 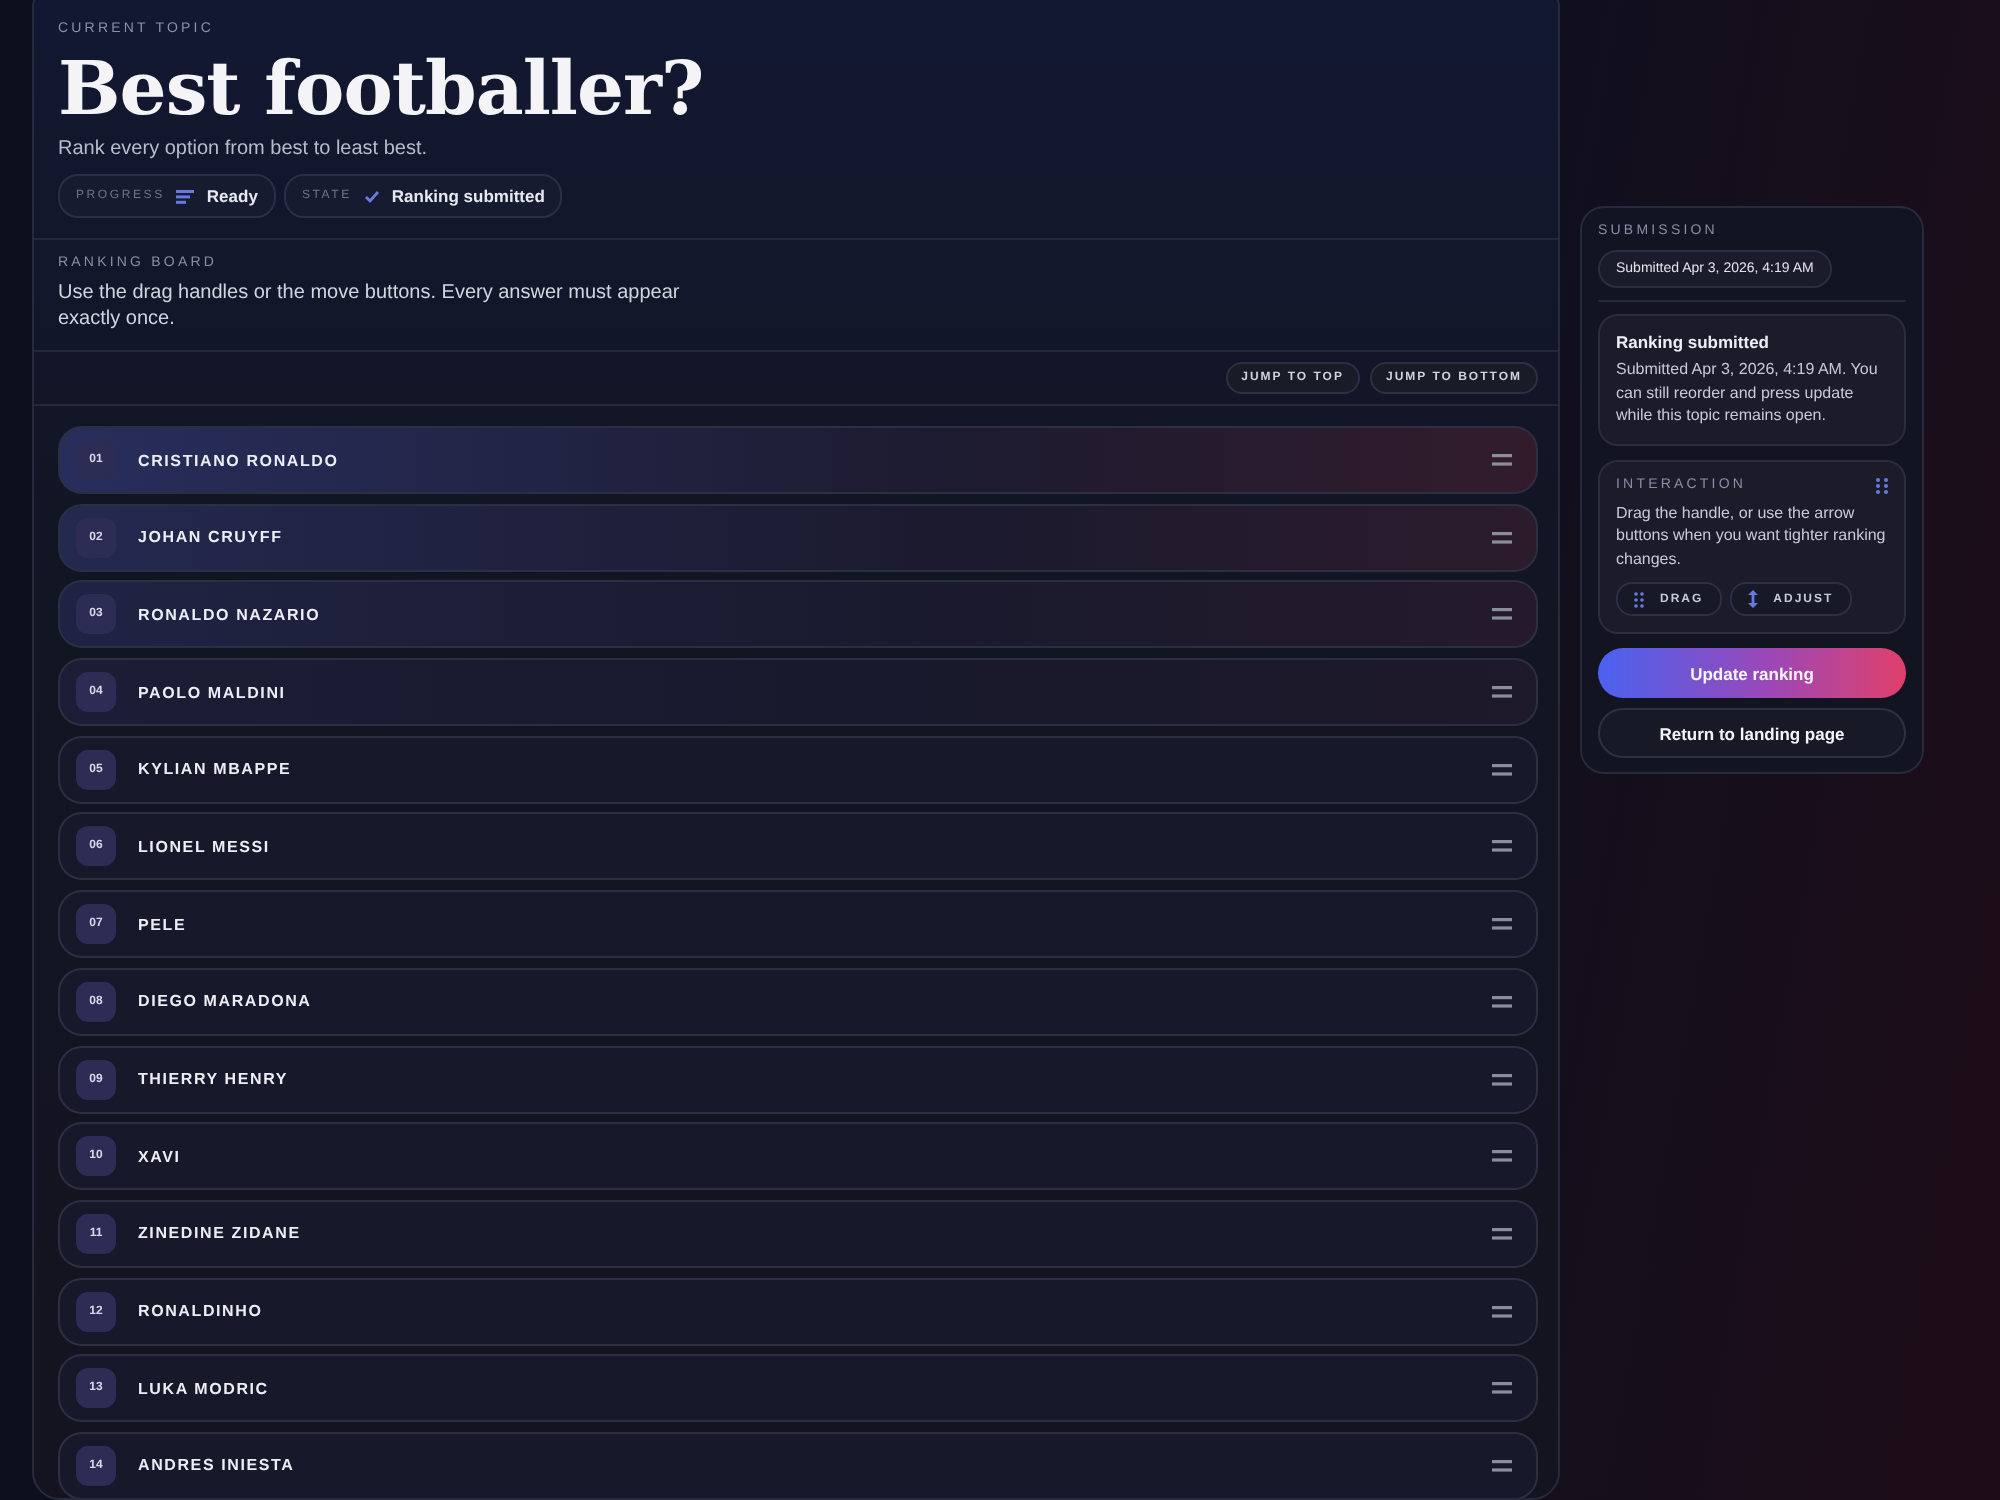 I want to click on player-name: ANDRES INIESTA, so click(x=216, y=1465).